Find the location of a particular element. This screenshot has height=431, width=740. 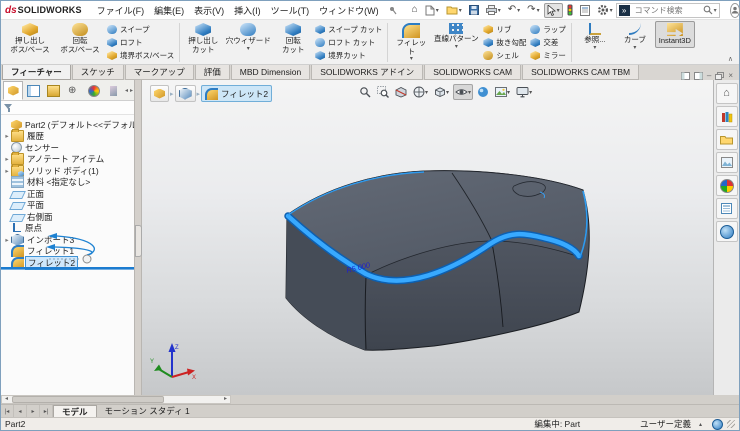

edit-appearance-button is located at coordinates (483, 92).